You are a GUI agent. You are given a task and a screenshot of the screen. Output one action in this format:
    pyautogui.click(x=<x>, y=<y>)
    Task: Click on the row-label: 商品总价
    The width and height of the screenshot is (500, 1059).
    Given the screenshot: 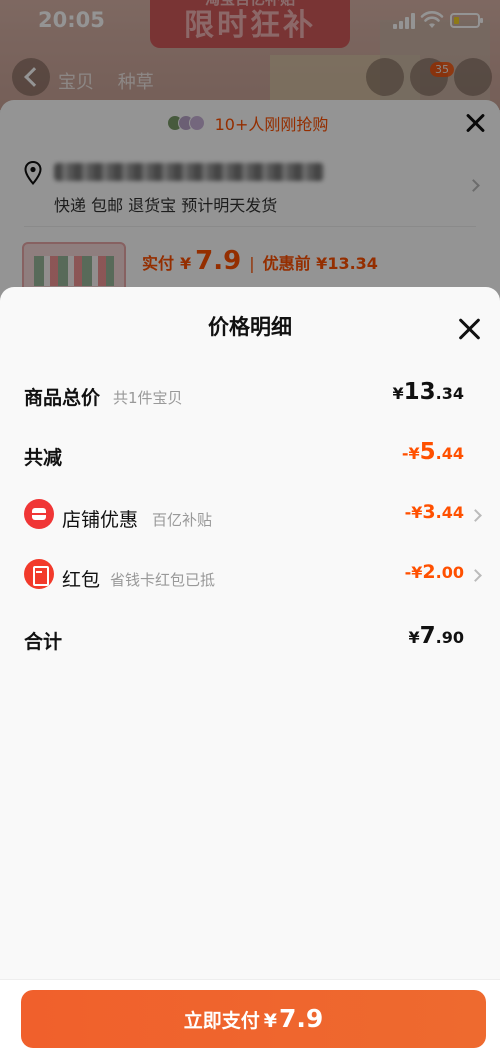 What is the action you would take?
    pyautogui.click(x=62, y=398)
    